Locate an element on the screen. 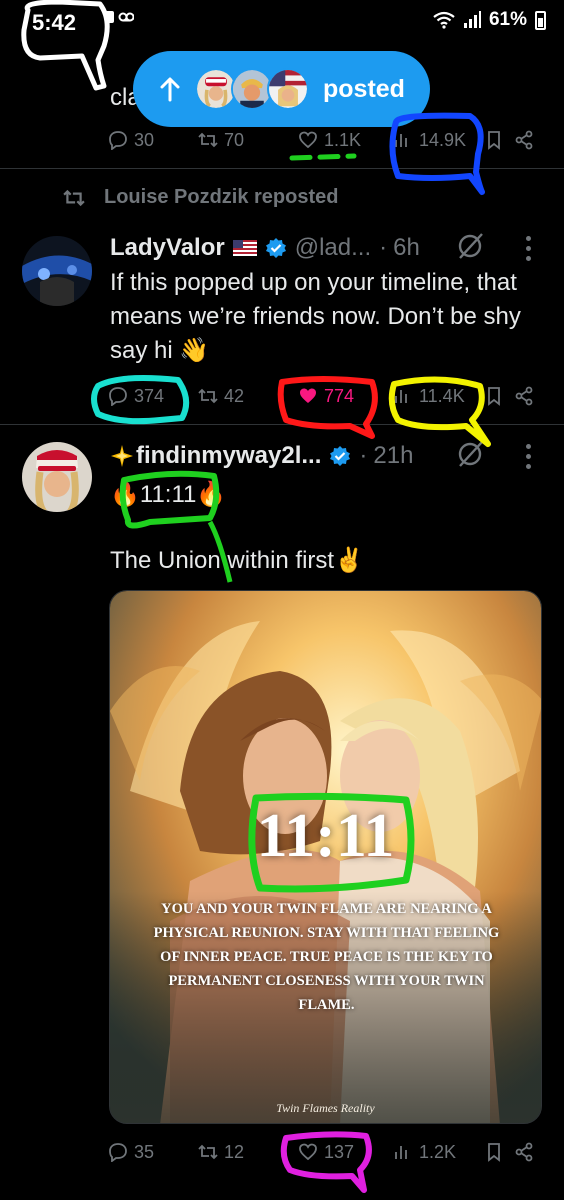 The image size is (564, 1200). wifi-icon is located at coordinates (444, 20).